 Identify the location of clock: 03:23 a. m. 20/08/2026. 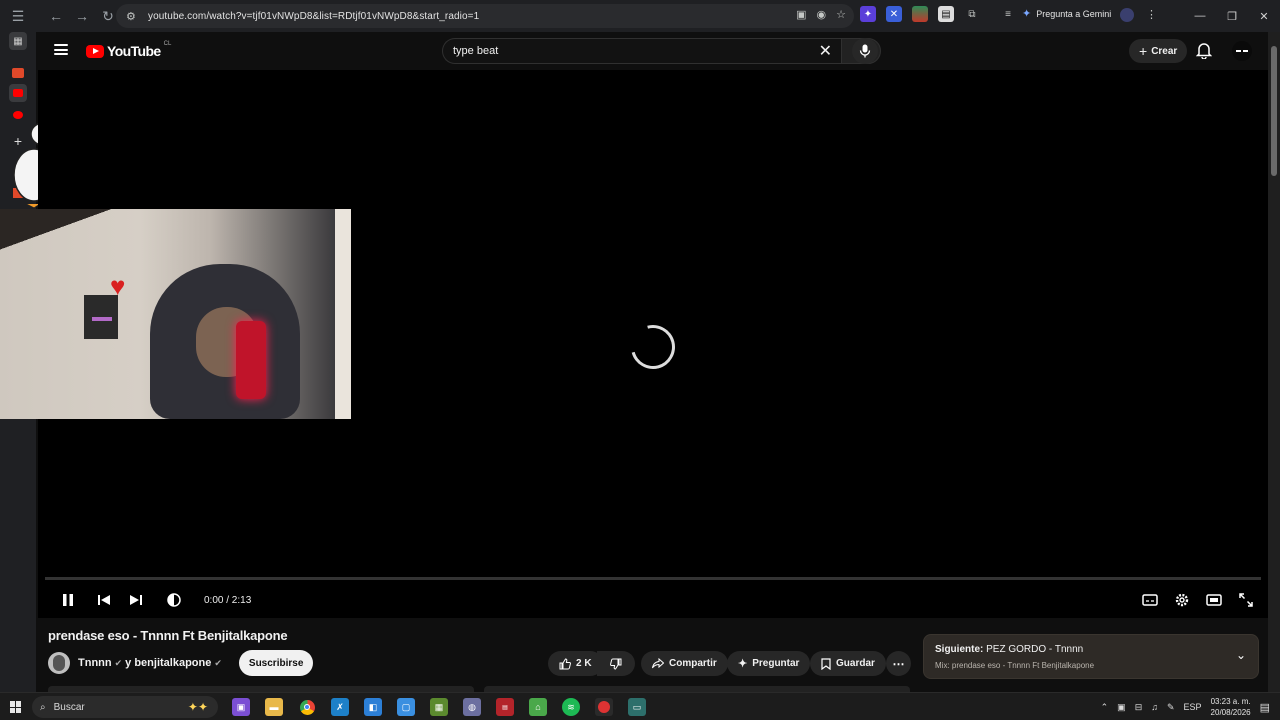
(1231, 707).